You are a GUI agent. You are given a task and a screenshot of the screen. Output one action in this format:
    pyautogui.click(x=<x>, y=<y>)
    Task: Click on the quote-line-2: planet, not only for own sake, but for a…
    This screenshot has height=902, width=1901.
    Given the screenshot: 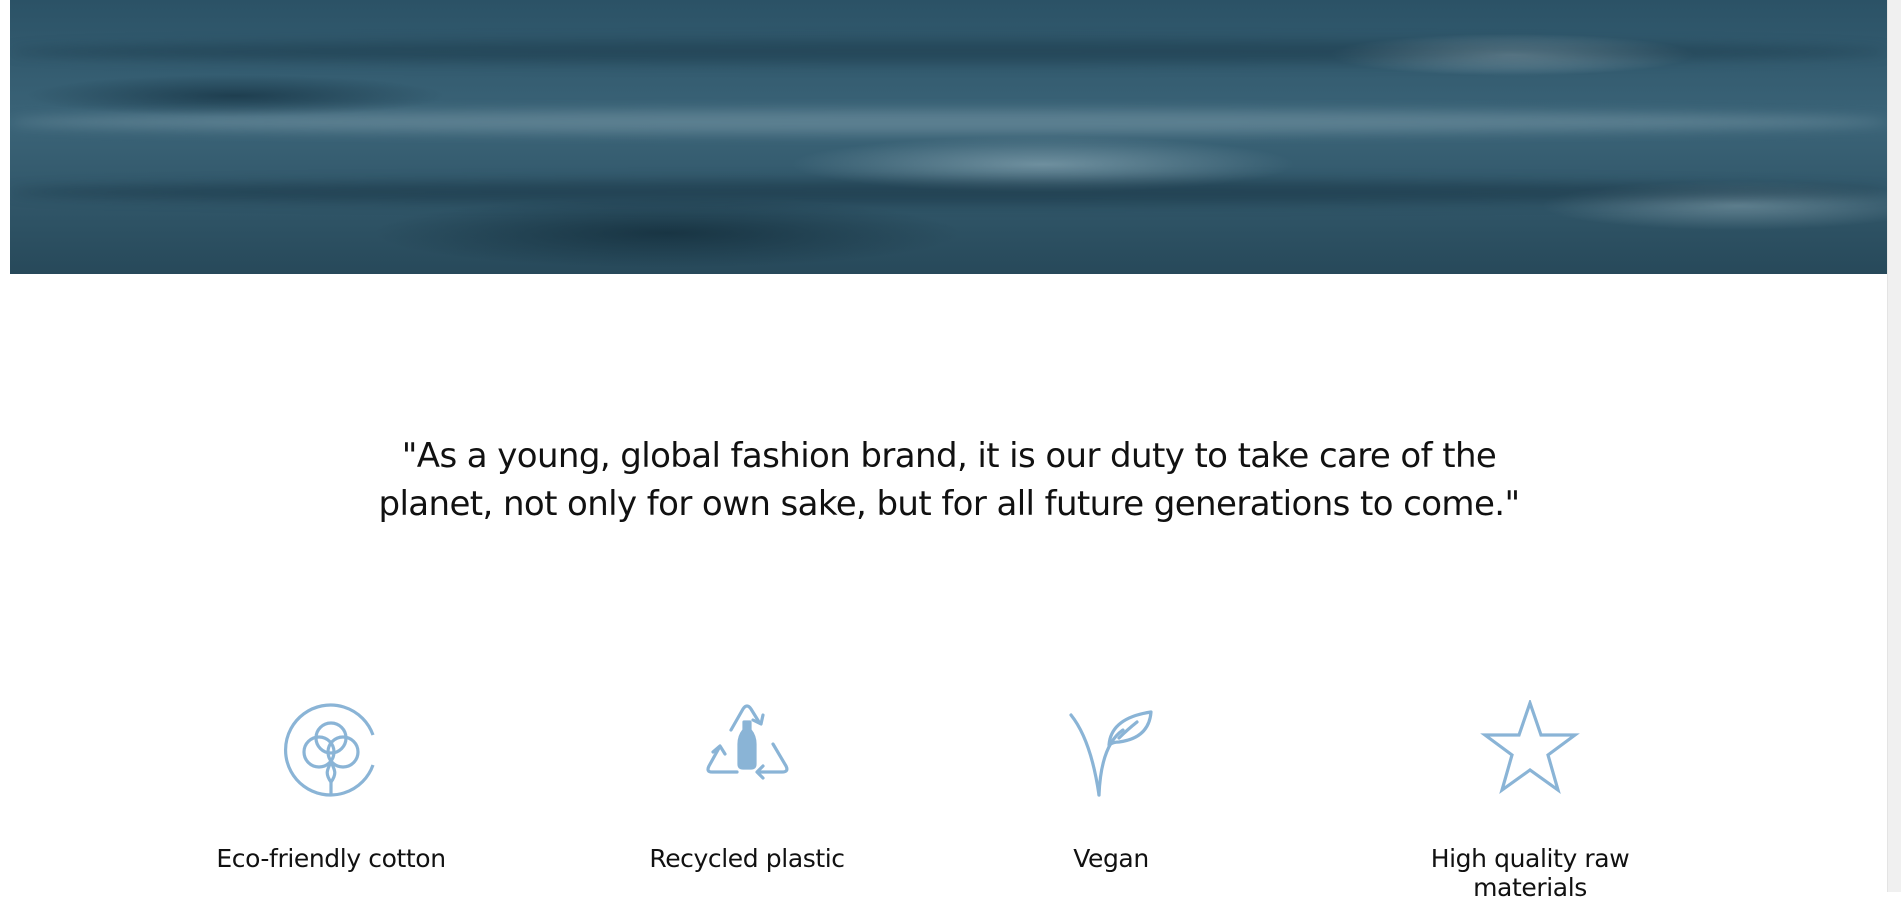 What is the action you would take?
    pyautogui.click(x=949, y=504)
    